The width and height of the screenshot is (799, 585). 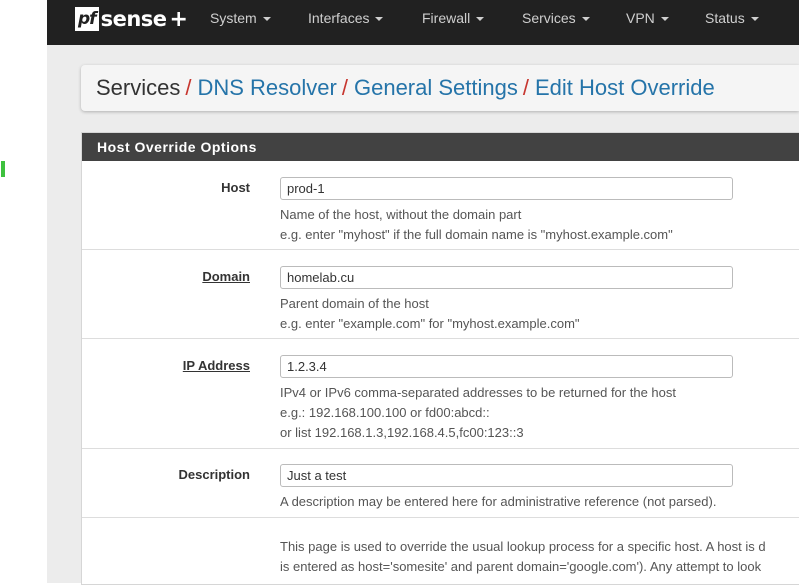 I want to click on nav-menu-vpn: VPN, so click(x=647, y=18).